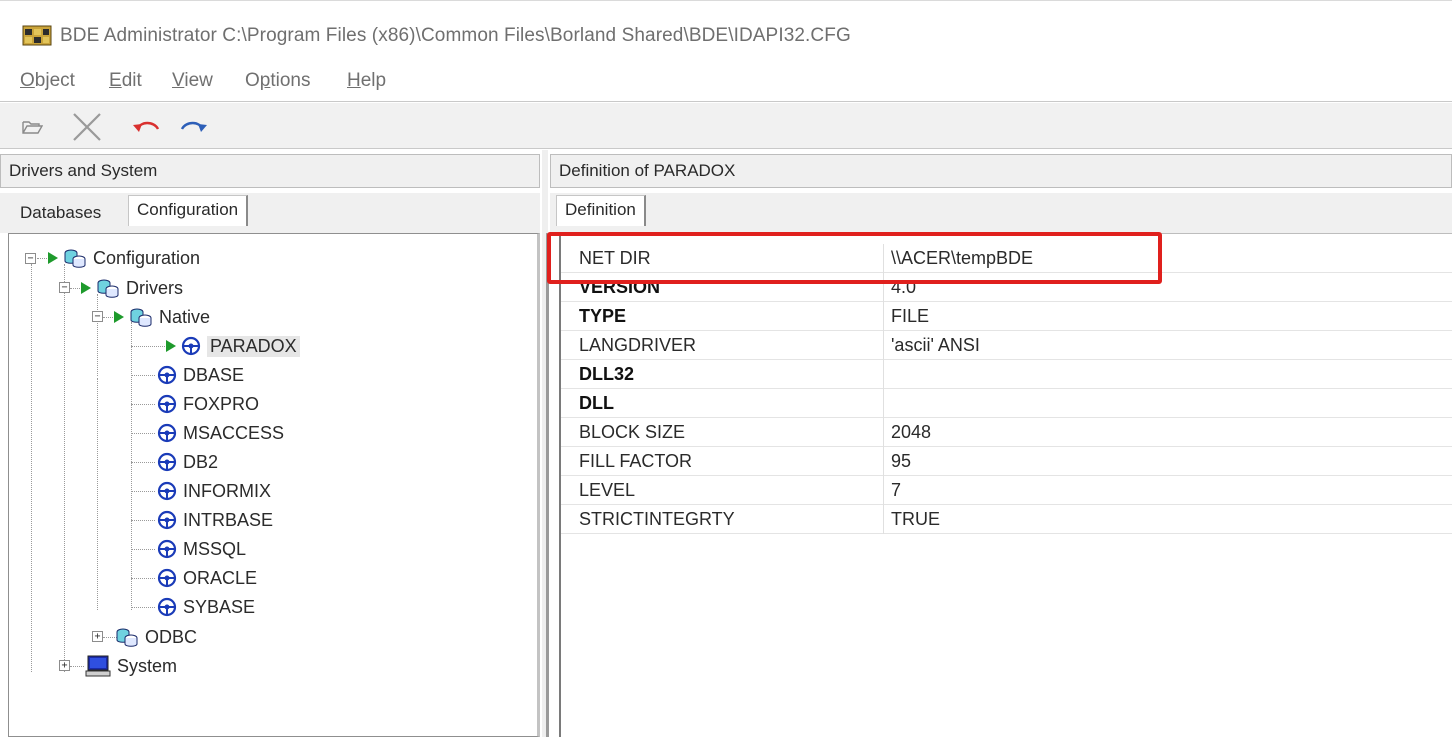 The height and width of the screenshot is (737, 1452). Describe the element at coordinates (125, 81) in the screenshot. I see `menu-edit: Edit` at that location.